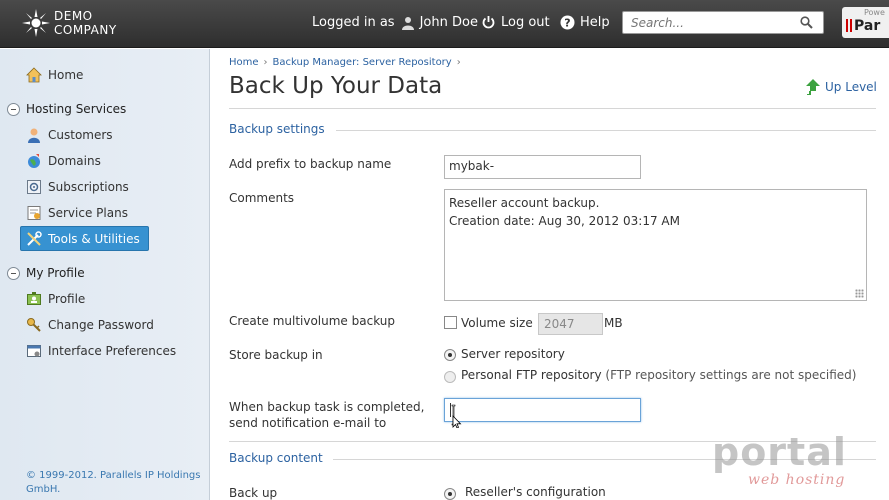 Image resolution: width=889 pixels, height=500 pixels. I want to click on volume-size-input: 2047, so click(570, 324).